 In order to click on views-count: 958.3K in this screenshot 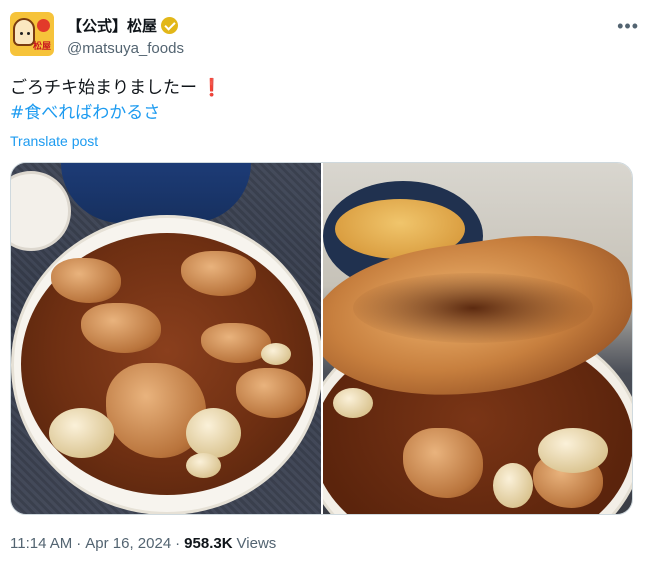, I will do `click(208, 543)`.